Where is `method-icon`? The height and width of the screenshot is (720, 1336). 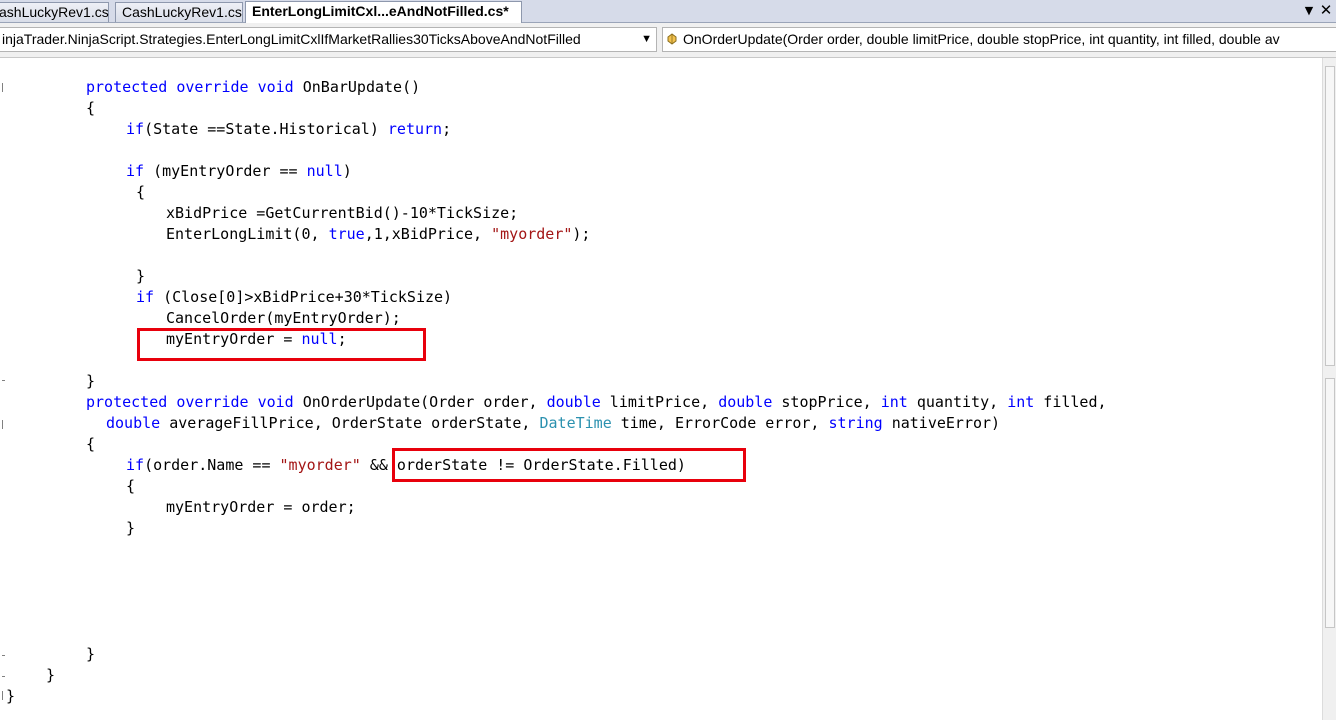
method-icon is located at coordinates (672, 39).